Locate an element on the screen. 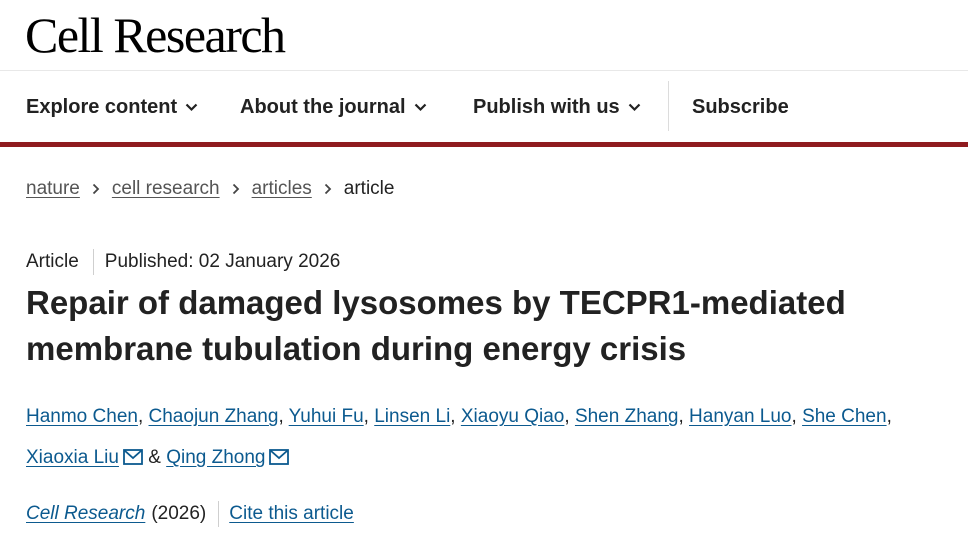  author-link: Linsen Li is located at coordinates (412, 416).